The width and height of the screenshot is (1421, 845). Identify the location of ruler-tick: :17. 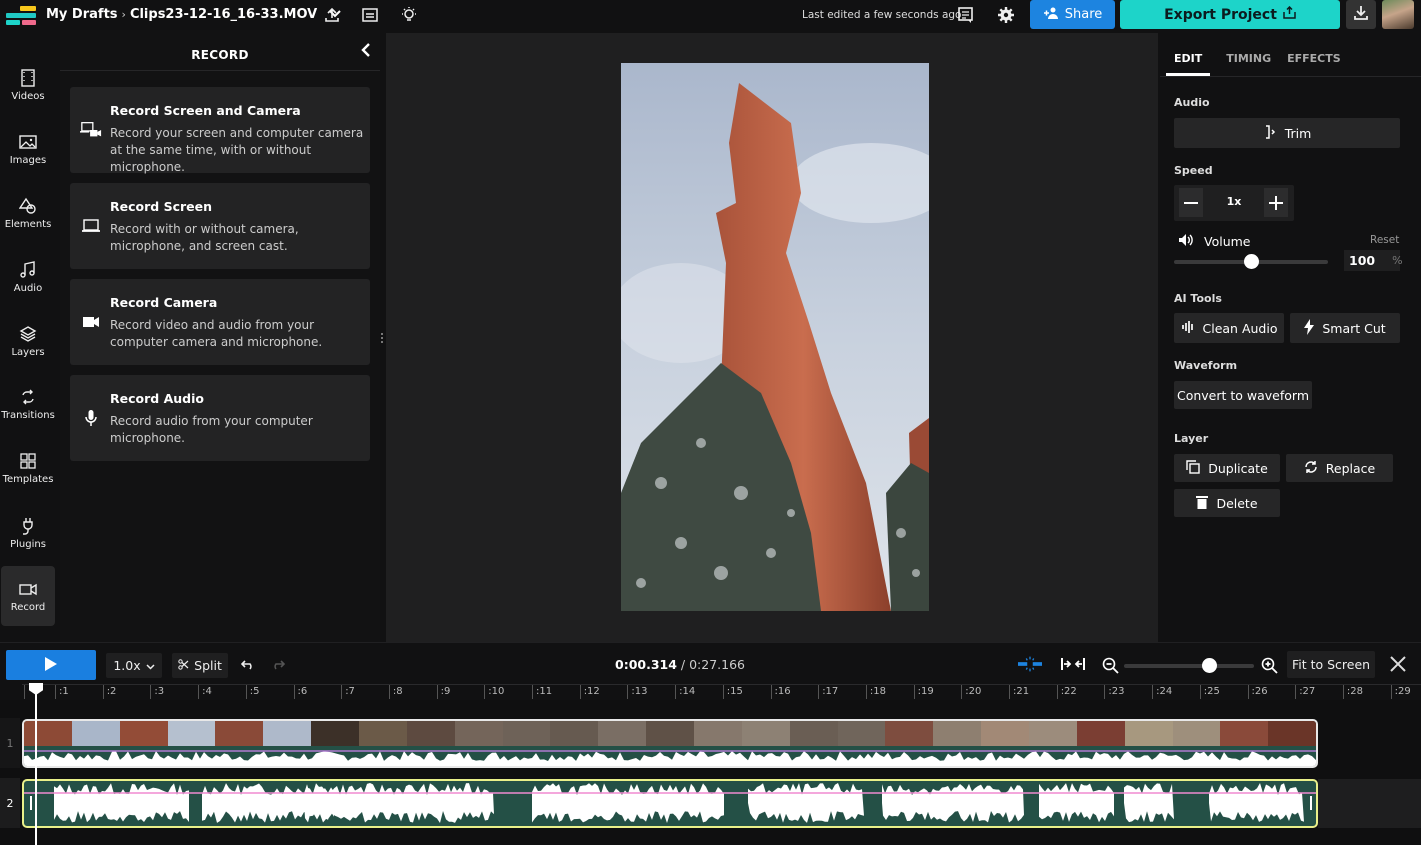
(828, 692).